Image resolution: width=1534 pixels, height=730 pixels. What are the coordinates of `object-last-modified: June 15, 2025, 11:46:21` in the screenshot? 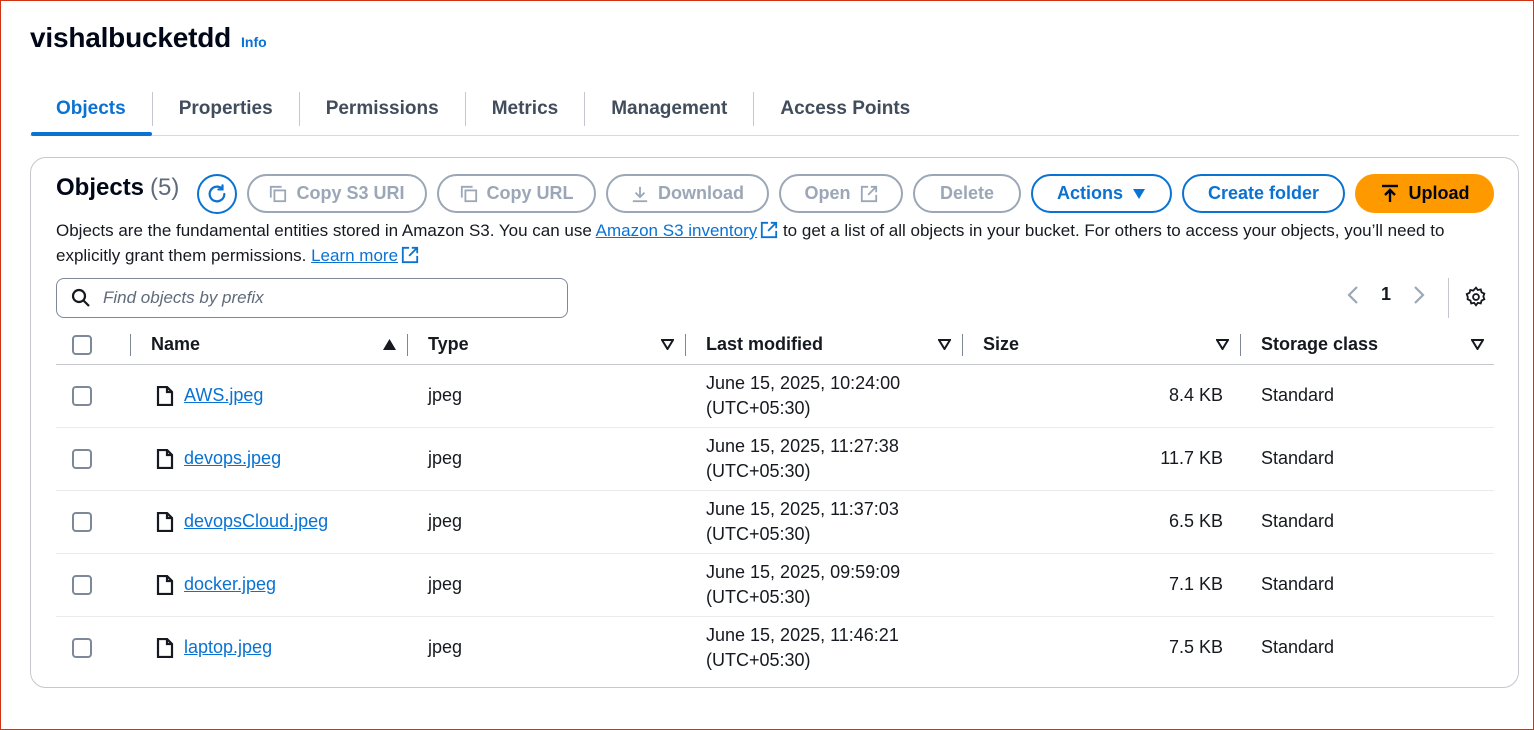 It's located at (802, 634).